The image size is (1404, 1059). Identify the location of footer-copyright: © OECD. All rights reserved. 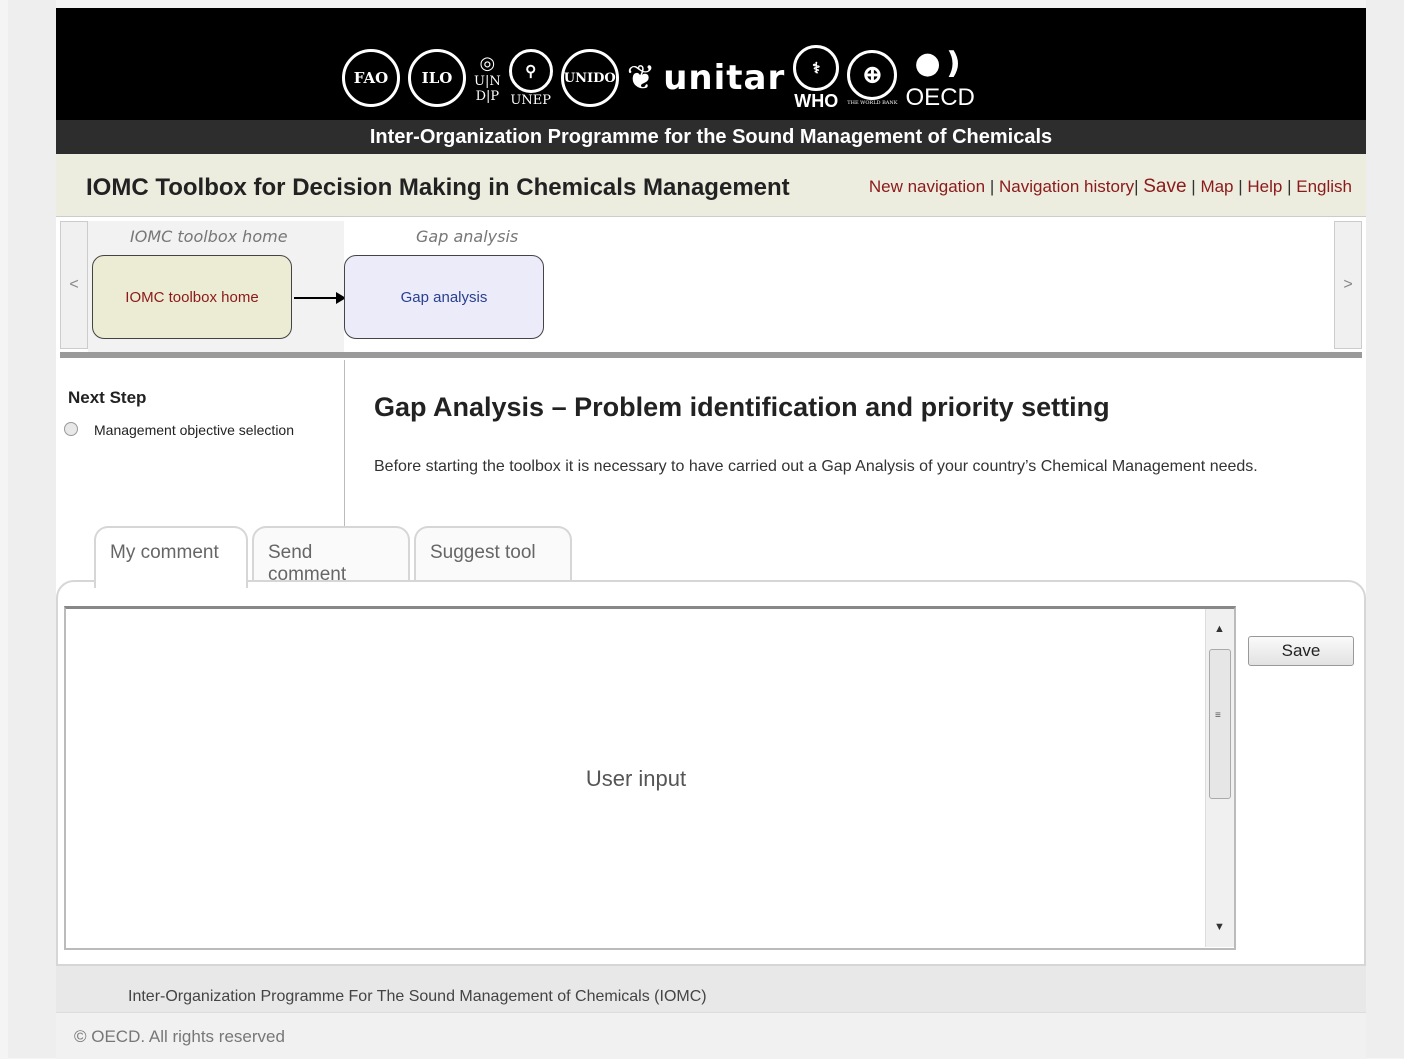
(711, 1035).